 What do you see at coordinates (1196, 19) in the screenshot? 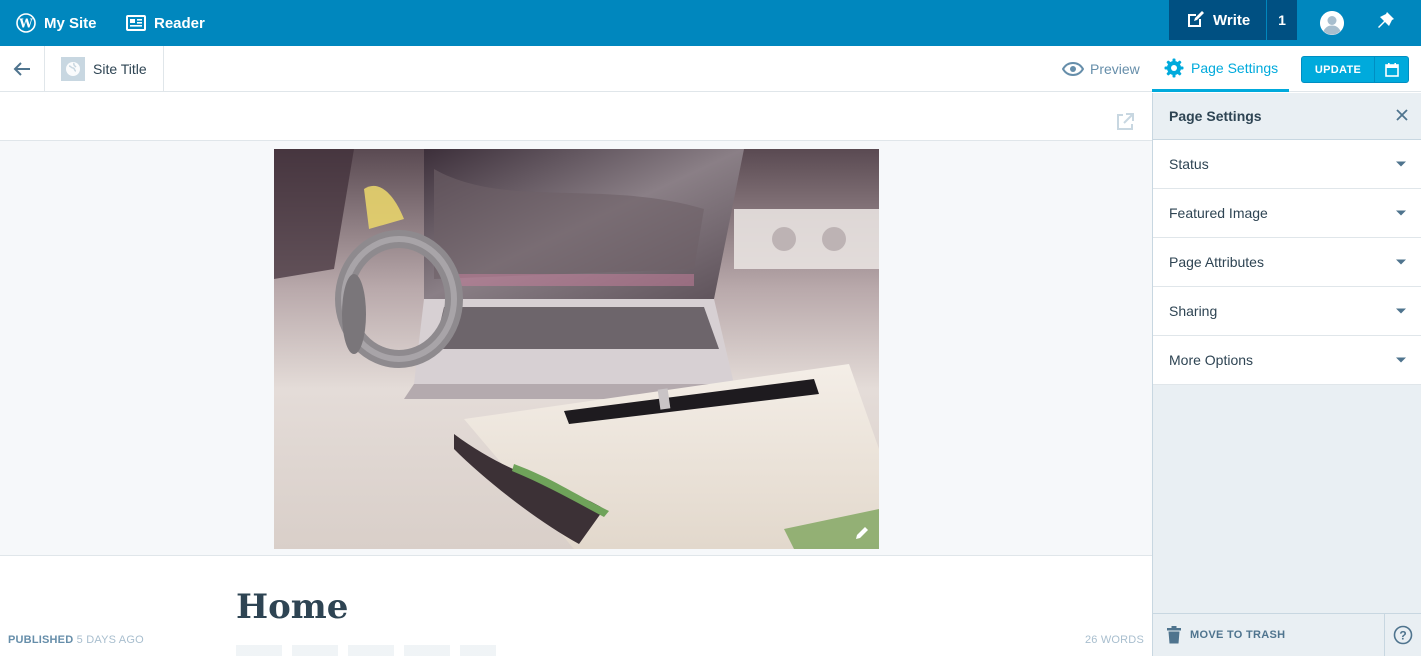
I see `edit-icon` at bounding box center [1196, 19].